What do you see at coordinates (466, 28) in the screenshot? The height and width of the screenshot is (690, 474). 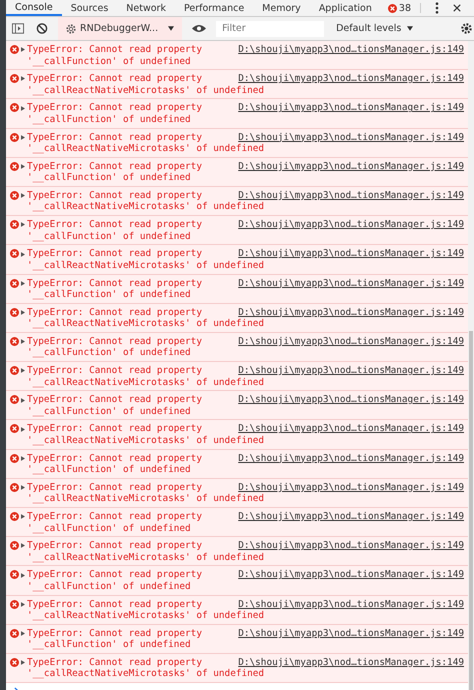 I see `settings-icon` at bounding box center [466, 28].